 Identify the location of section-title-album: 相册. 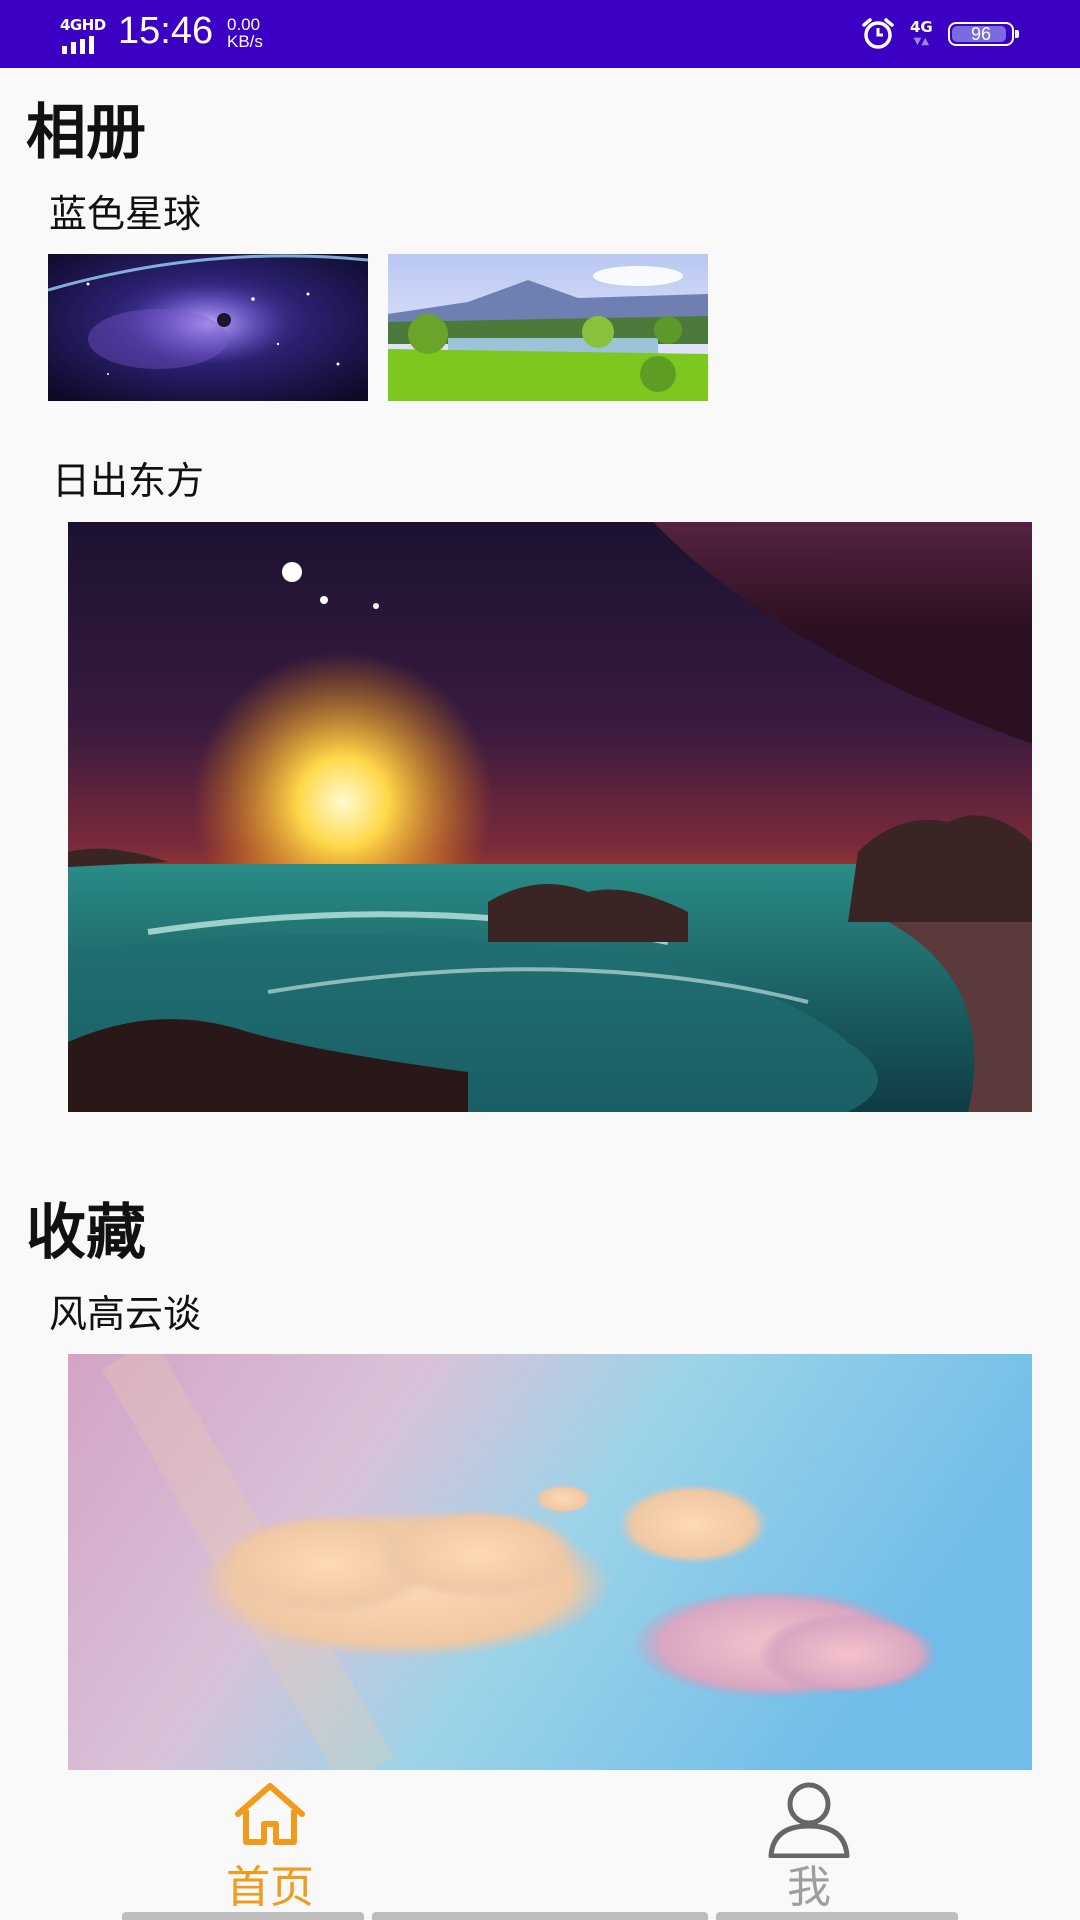
(86, 133).